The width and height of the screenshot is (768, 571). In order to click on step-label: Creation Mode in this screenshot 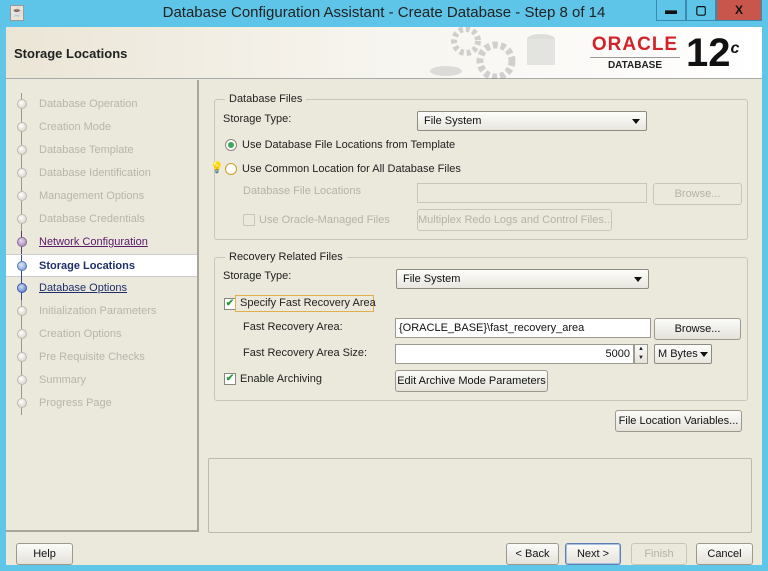, I will do `click(75, 127)`.